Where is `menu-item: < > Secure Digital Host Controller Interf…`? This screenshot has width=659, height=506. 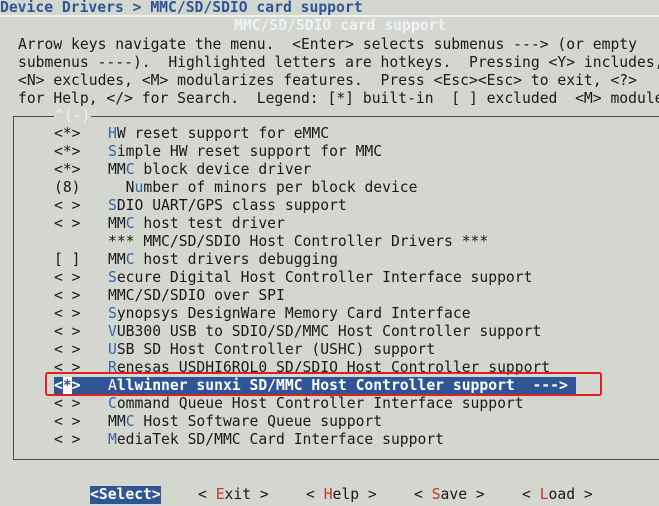
menu-item: < > Secure Digital Host Controller Interf… is located at coordinates (315, 278).